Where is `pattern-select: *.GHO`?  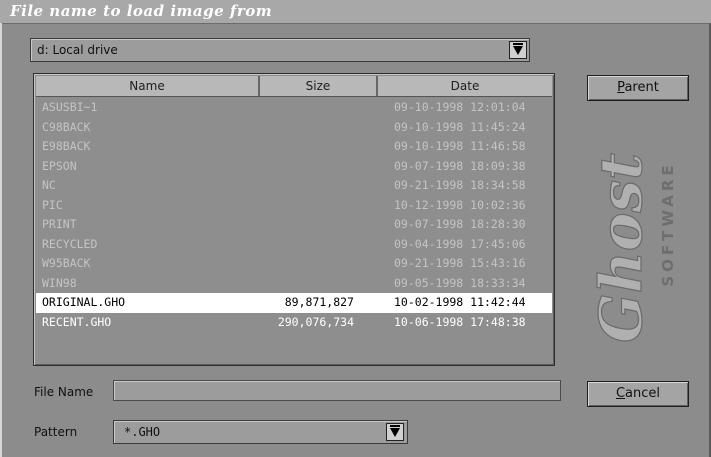 pattern-select: *.GHO is located at coordinates (260, 432).